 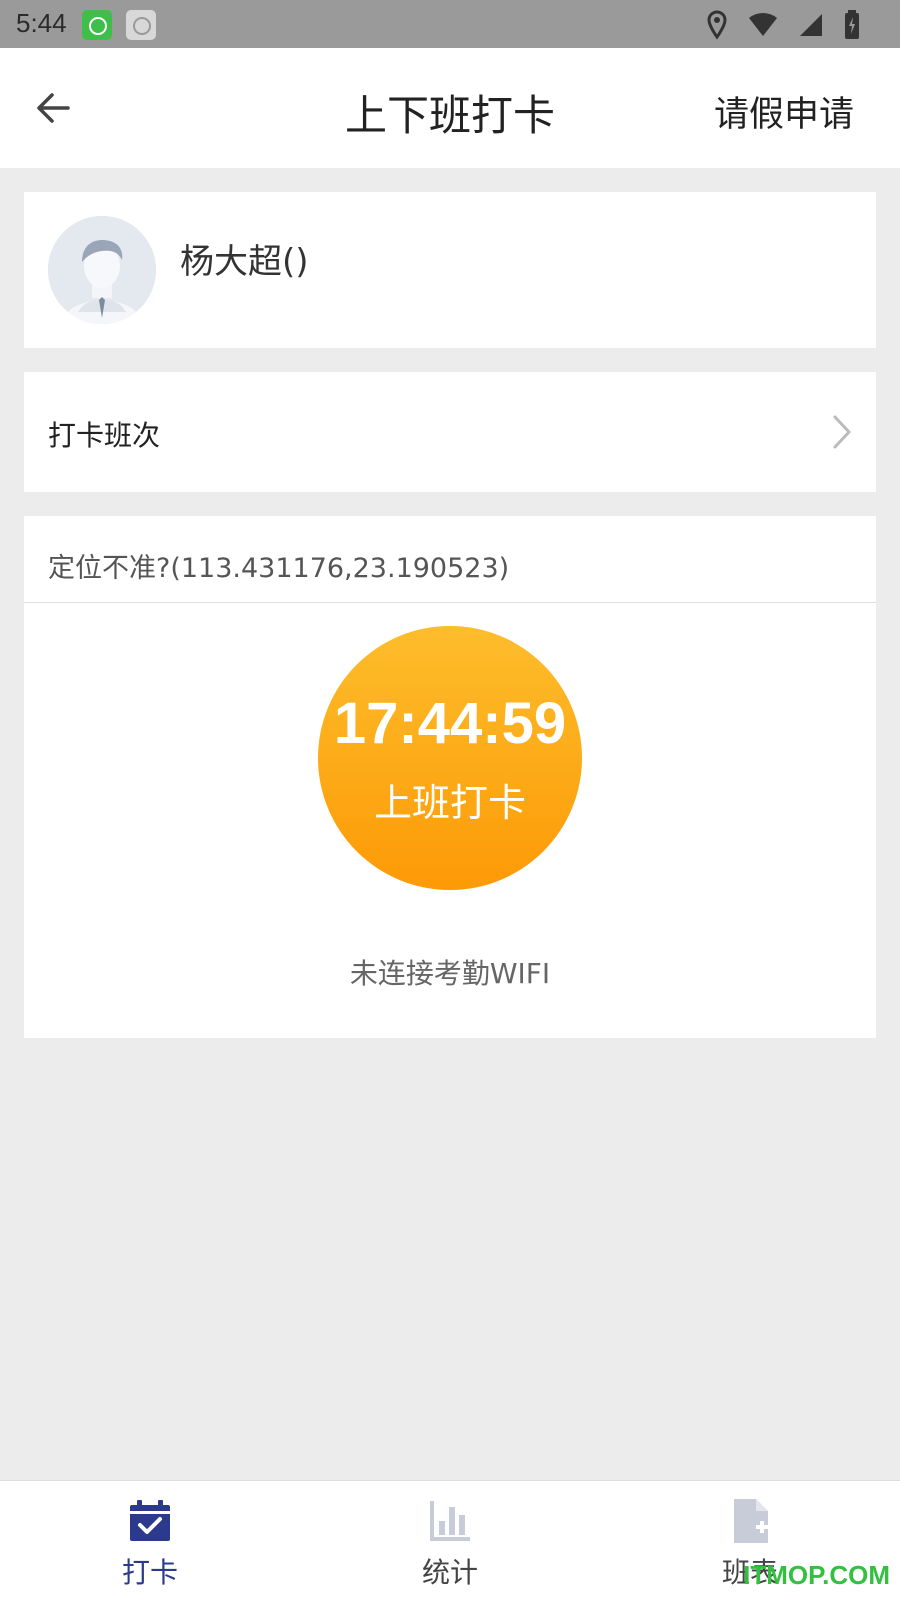 I want to click on clock-time: 17:44:59, so click(x=450, y=723).